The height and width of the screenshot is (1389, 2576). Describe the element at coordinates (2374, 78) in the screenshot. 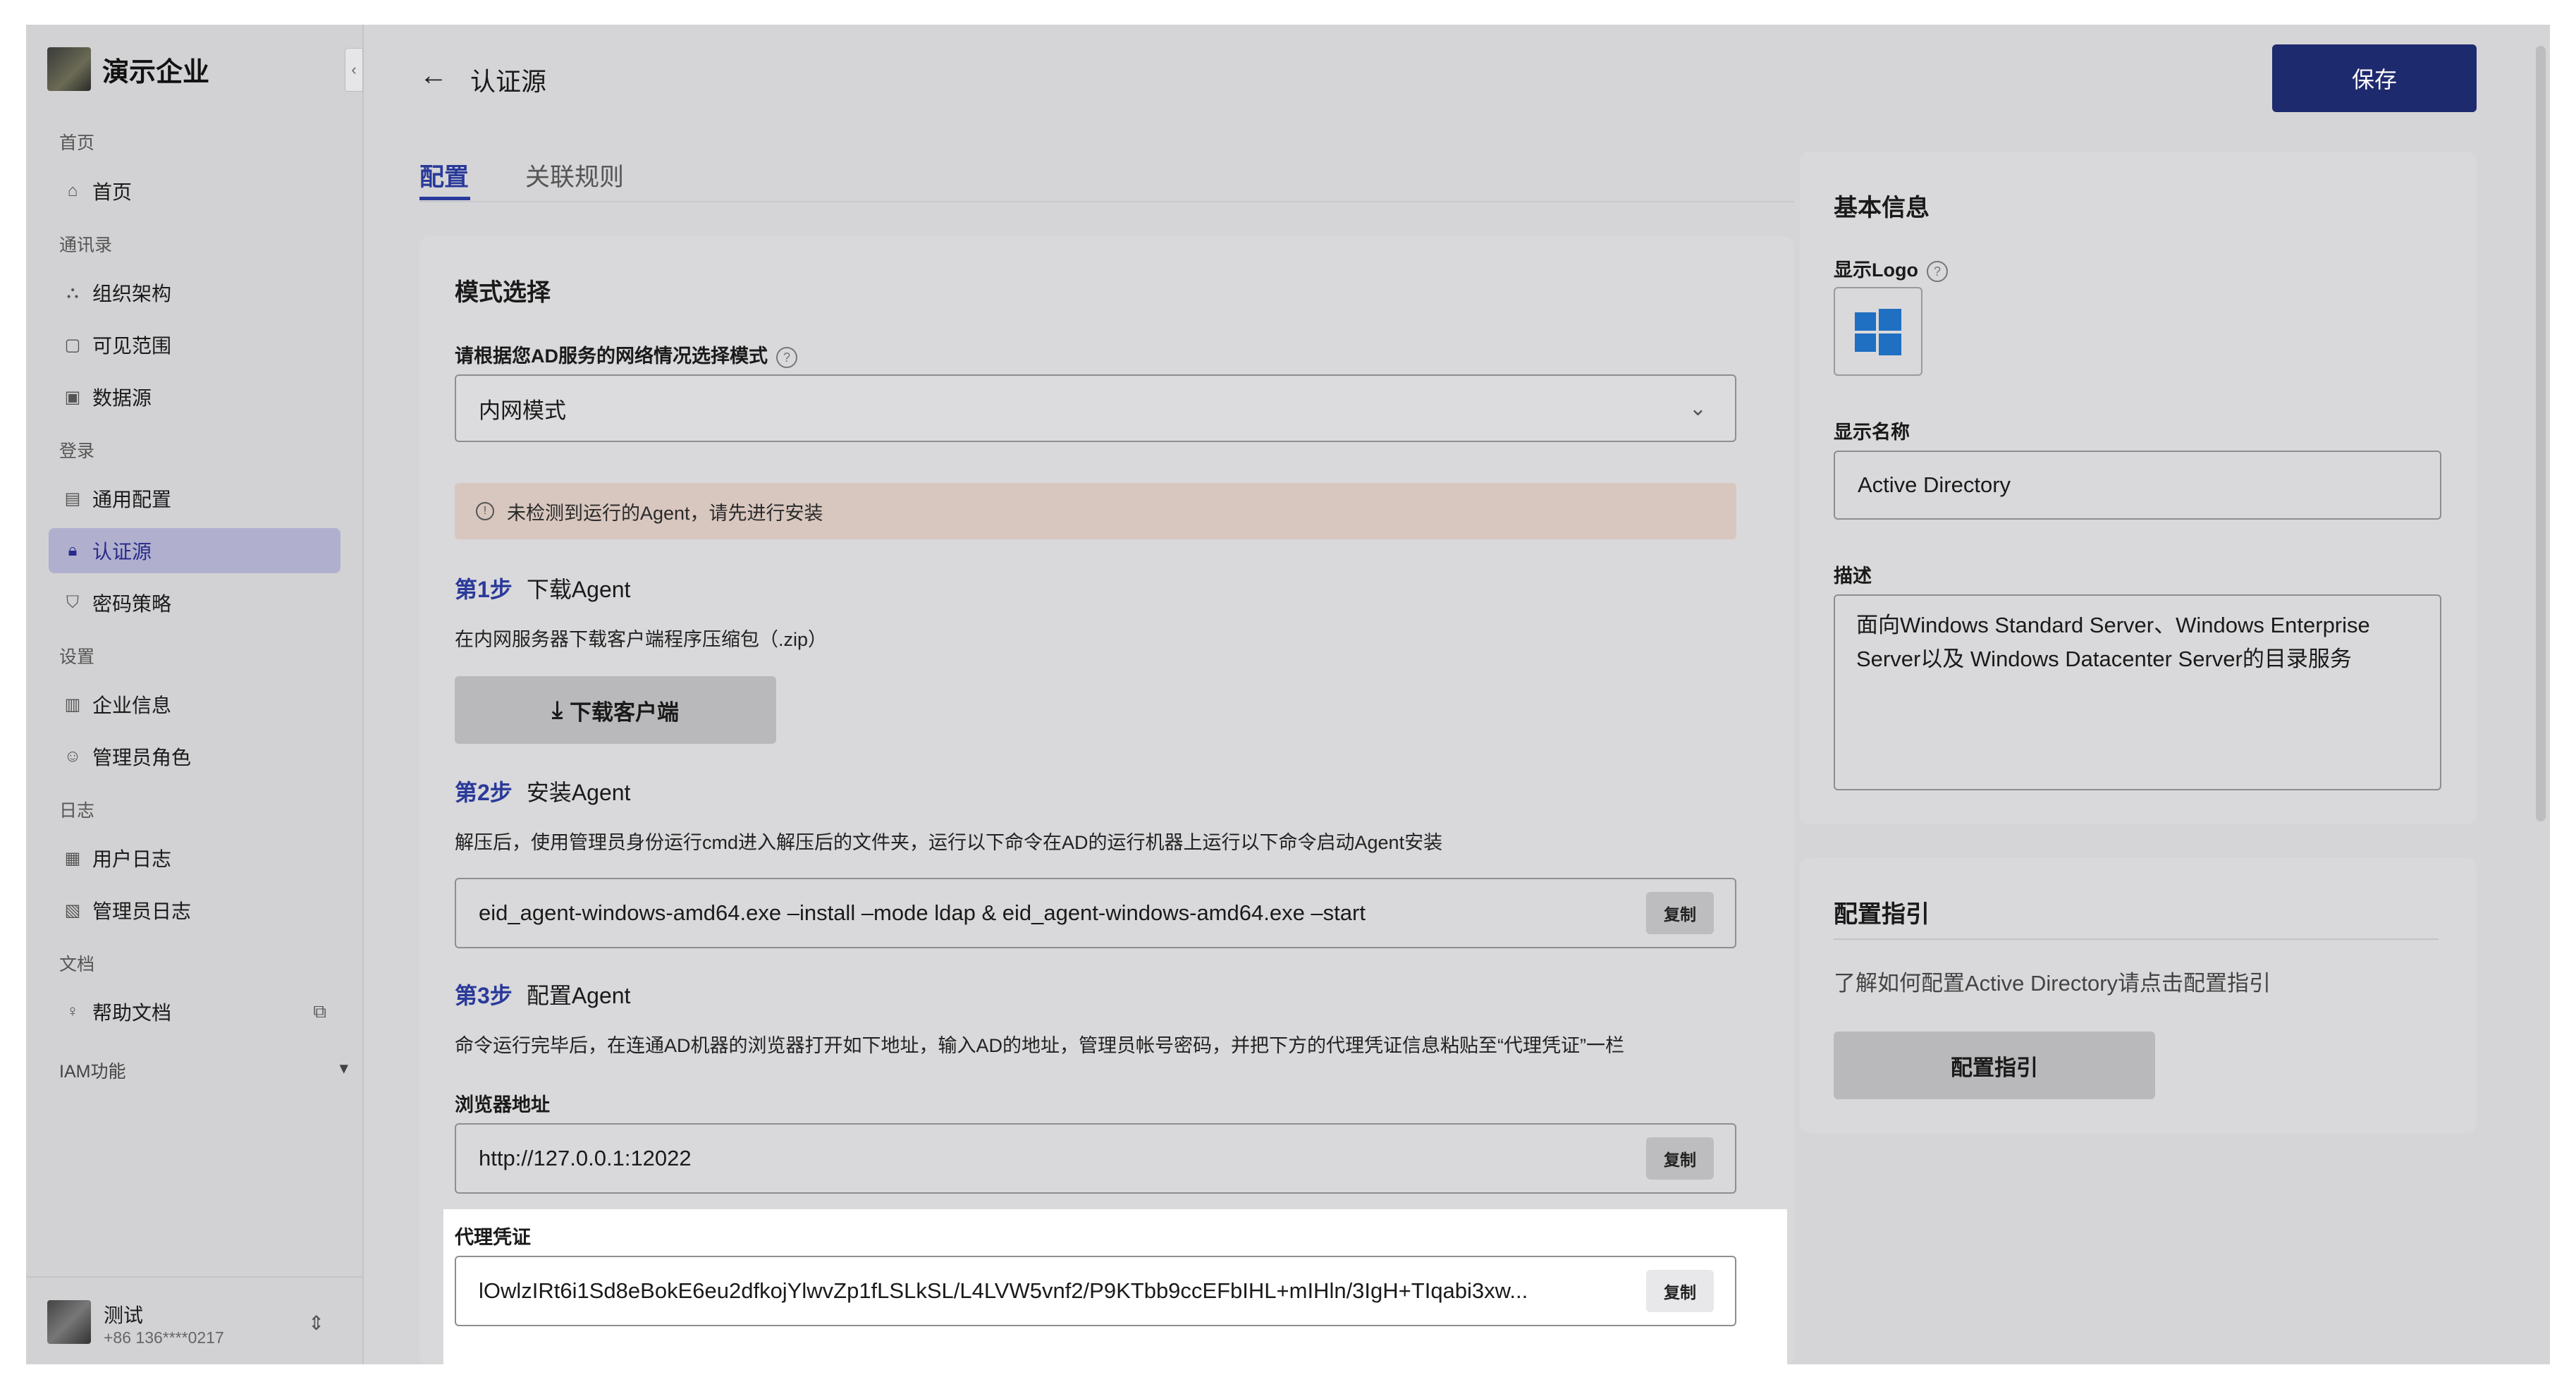

I see `save-button: 保存` at that location.